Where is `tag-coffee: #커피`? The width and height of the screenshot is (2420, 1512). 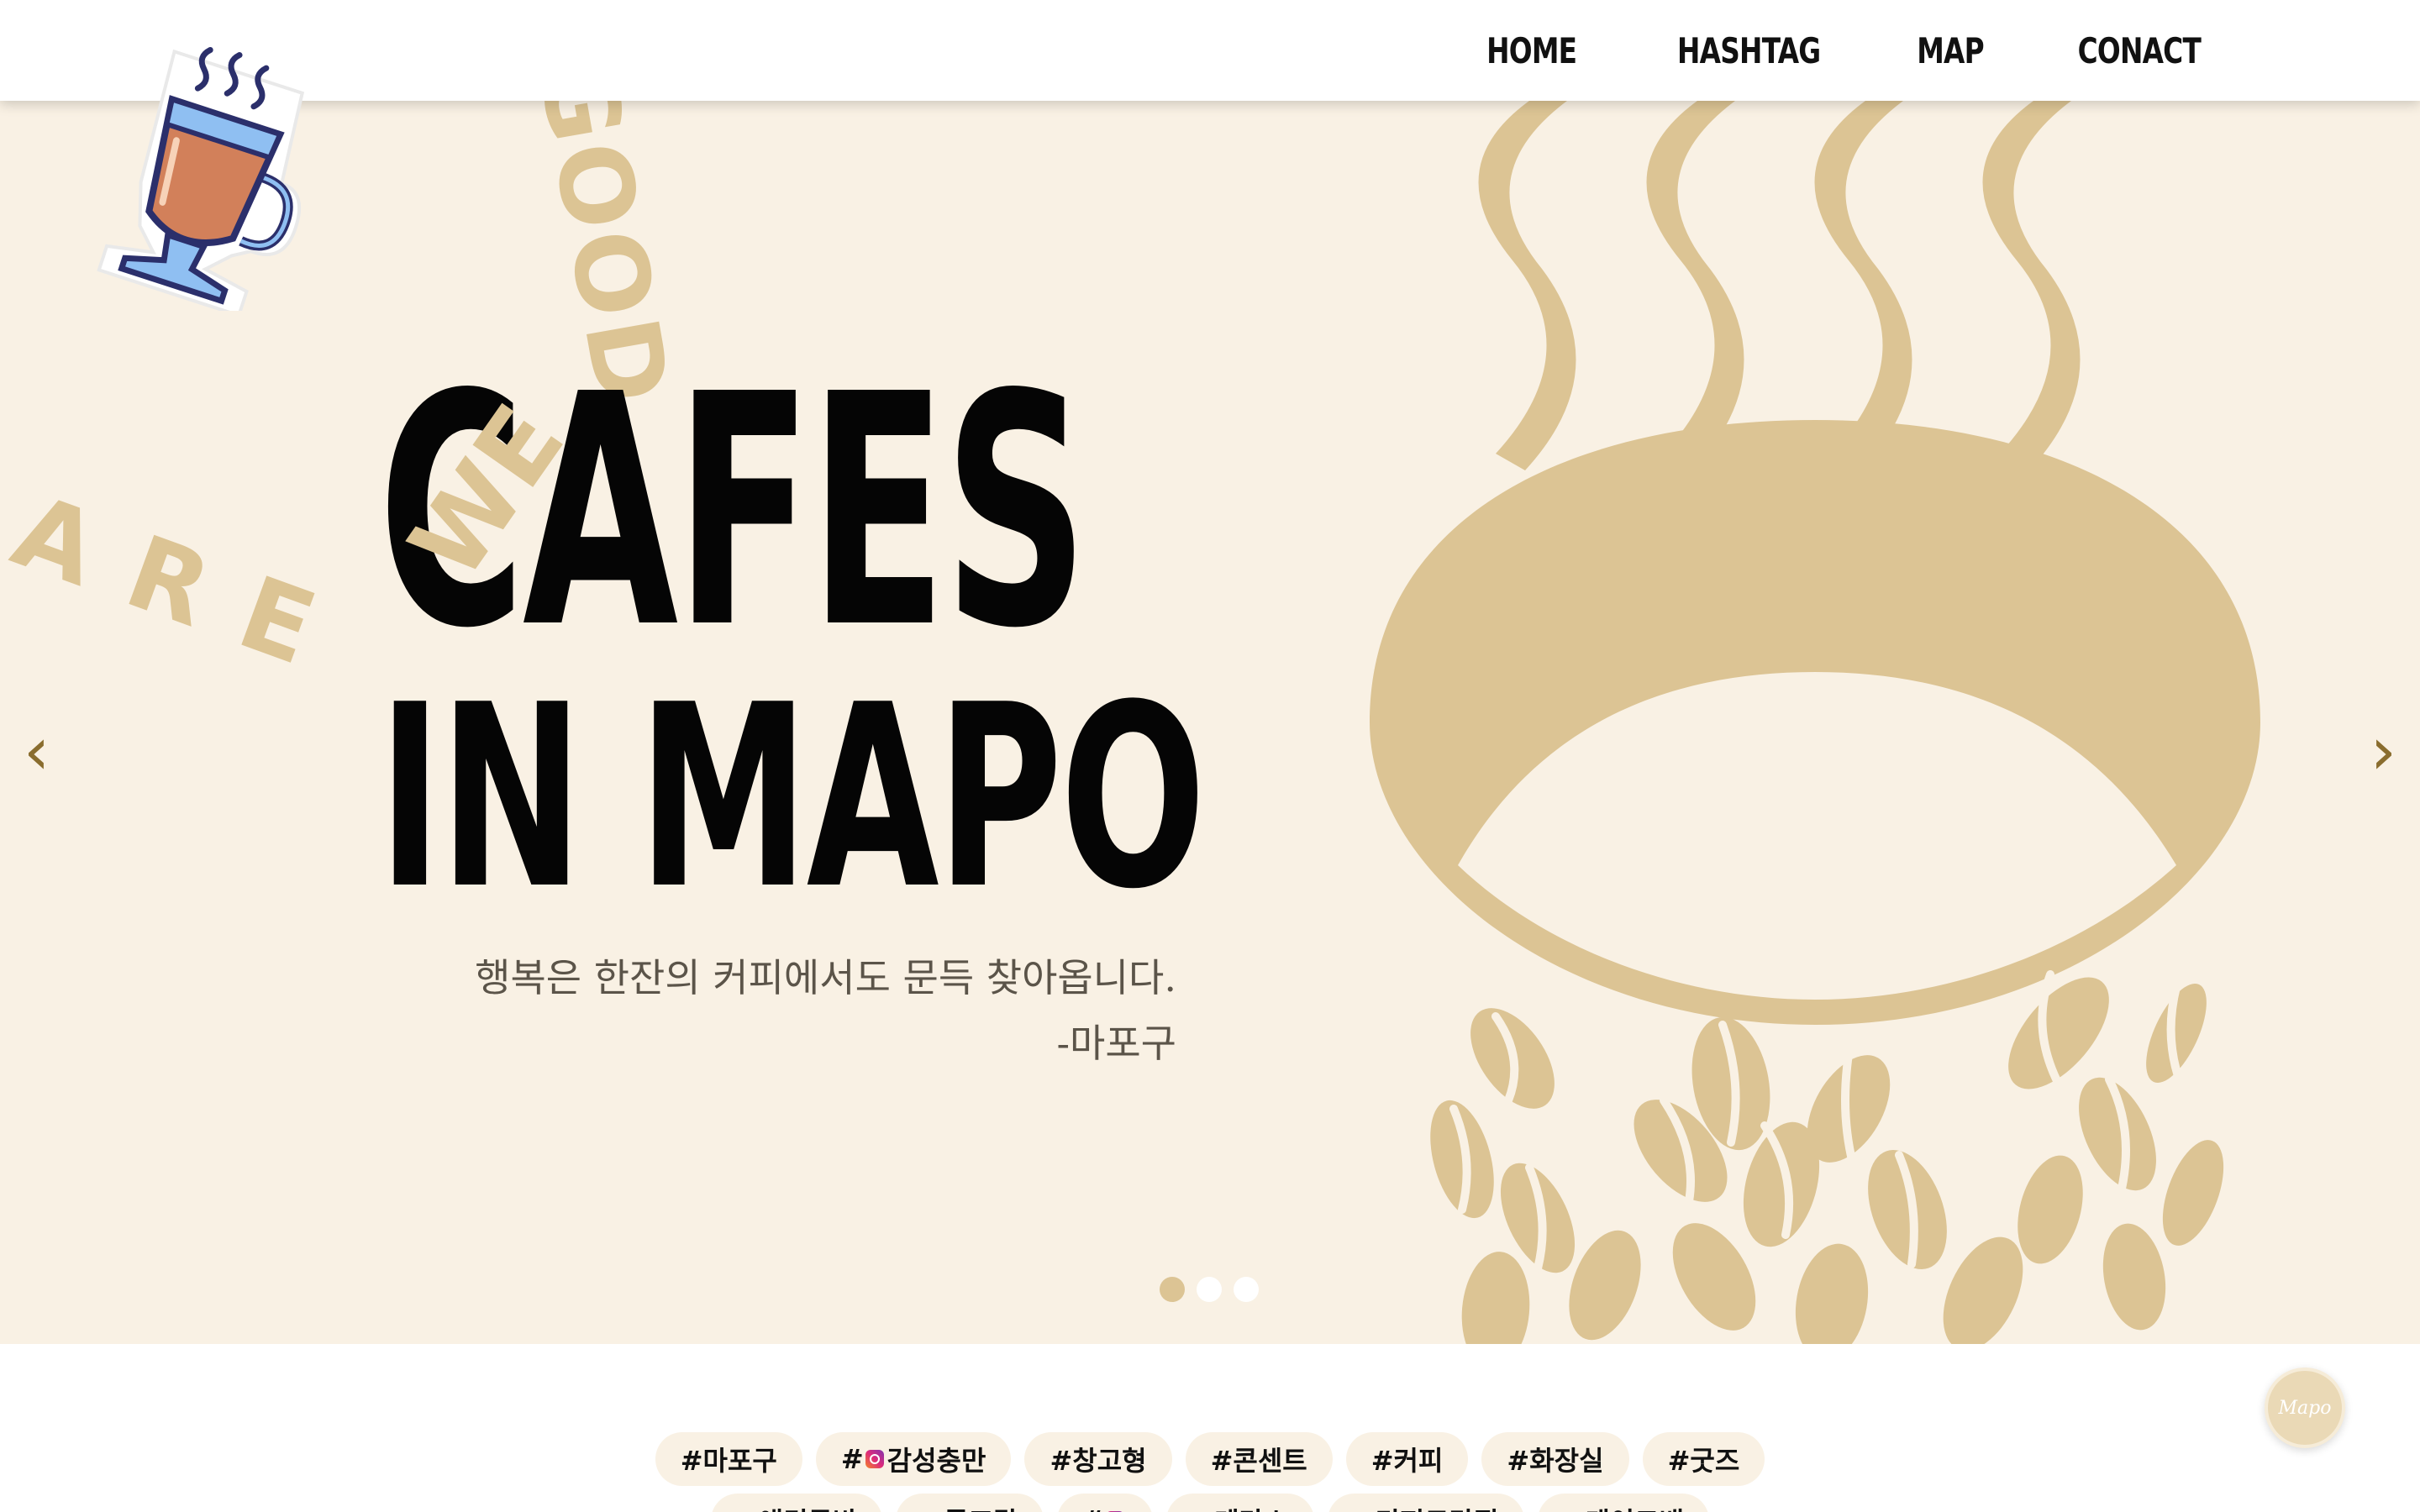 tag-coffee: #커피 is located at coordinates (1407, 1459).